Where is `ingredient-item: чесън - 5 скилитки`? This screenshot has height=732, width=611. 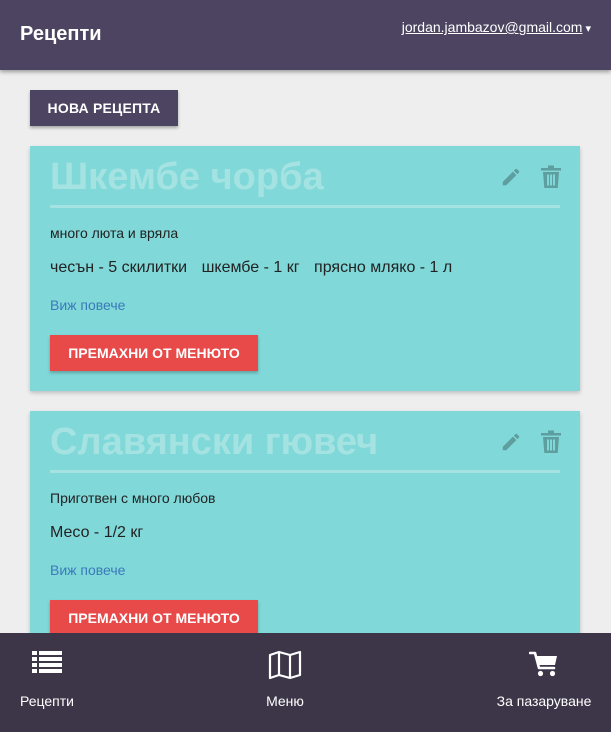 ingredient-item: чесън - 5 скилитки is located at coordinates (119, 267).